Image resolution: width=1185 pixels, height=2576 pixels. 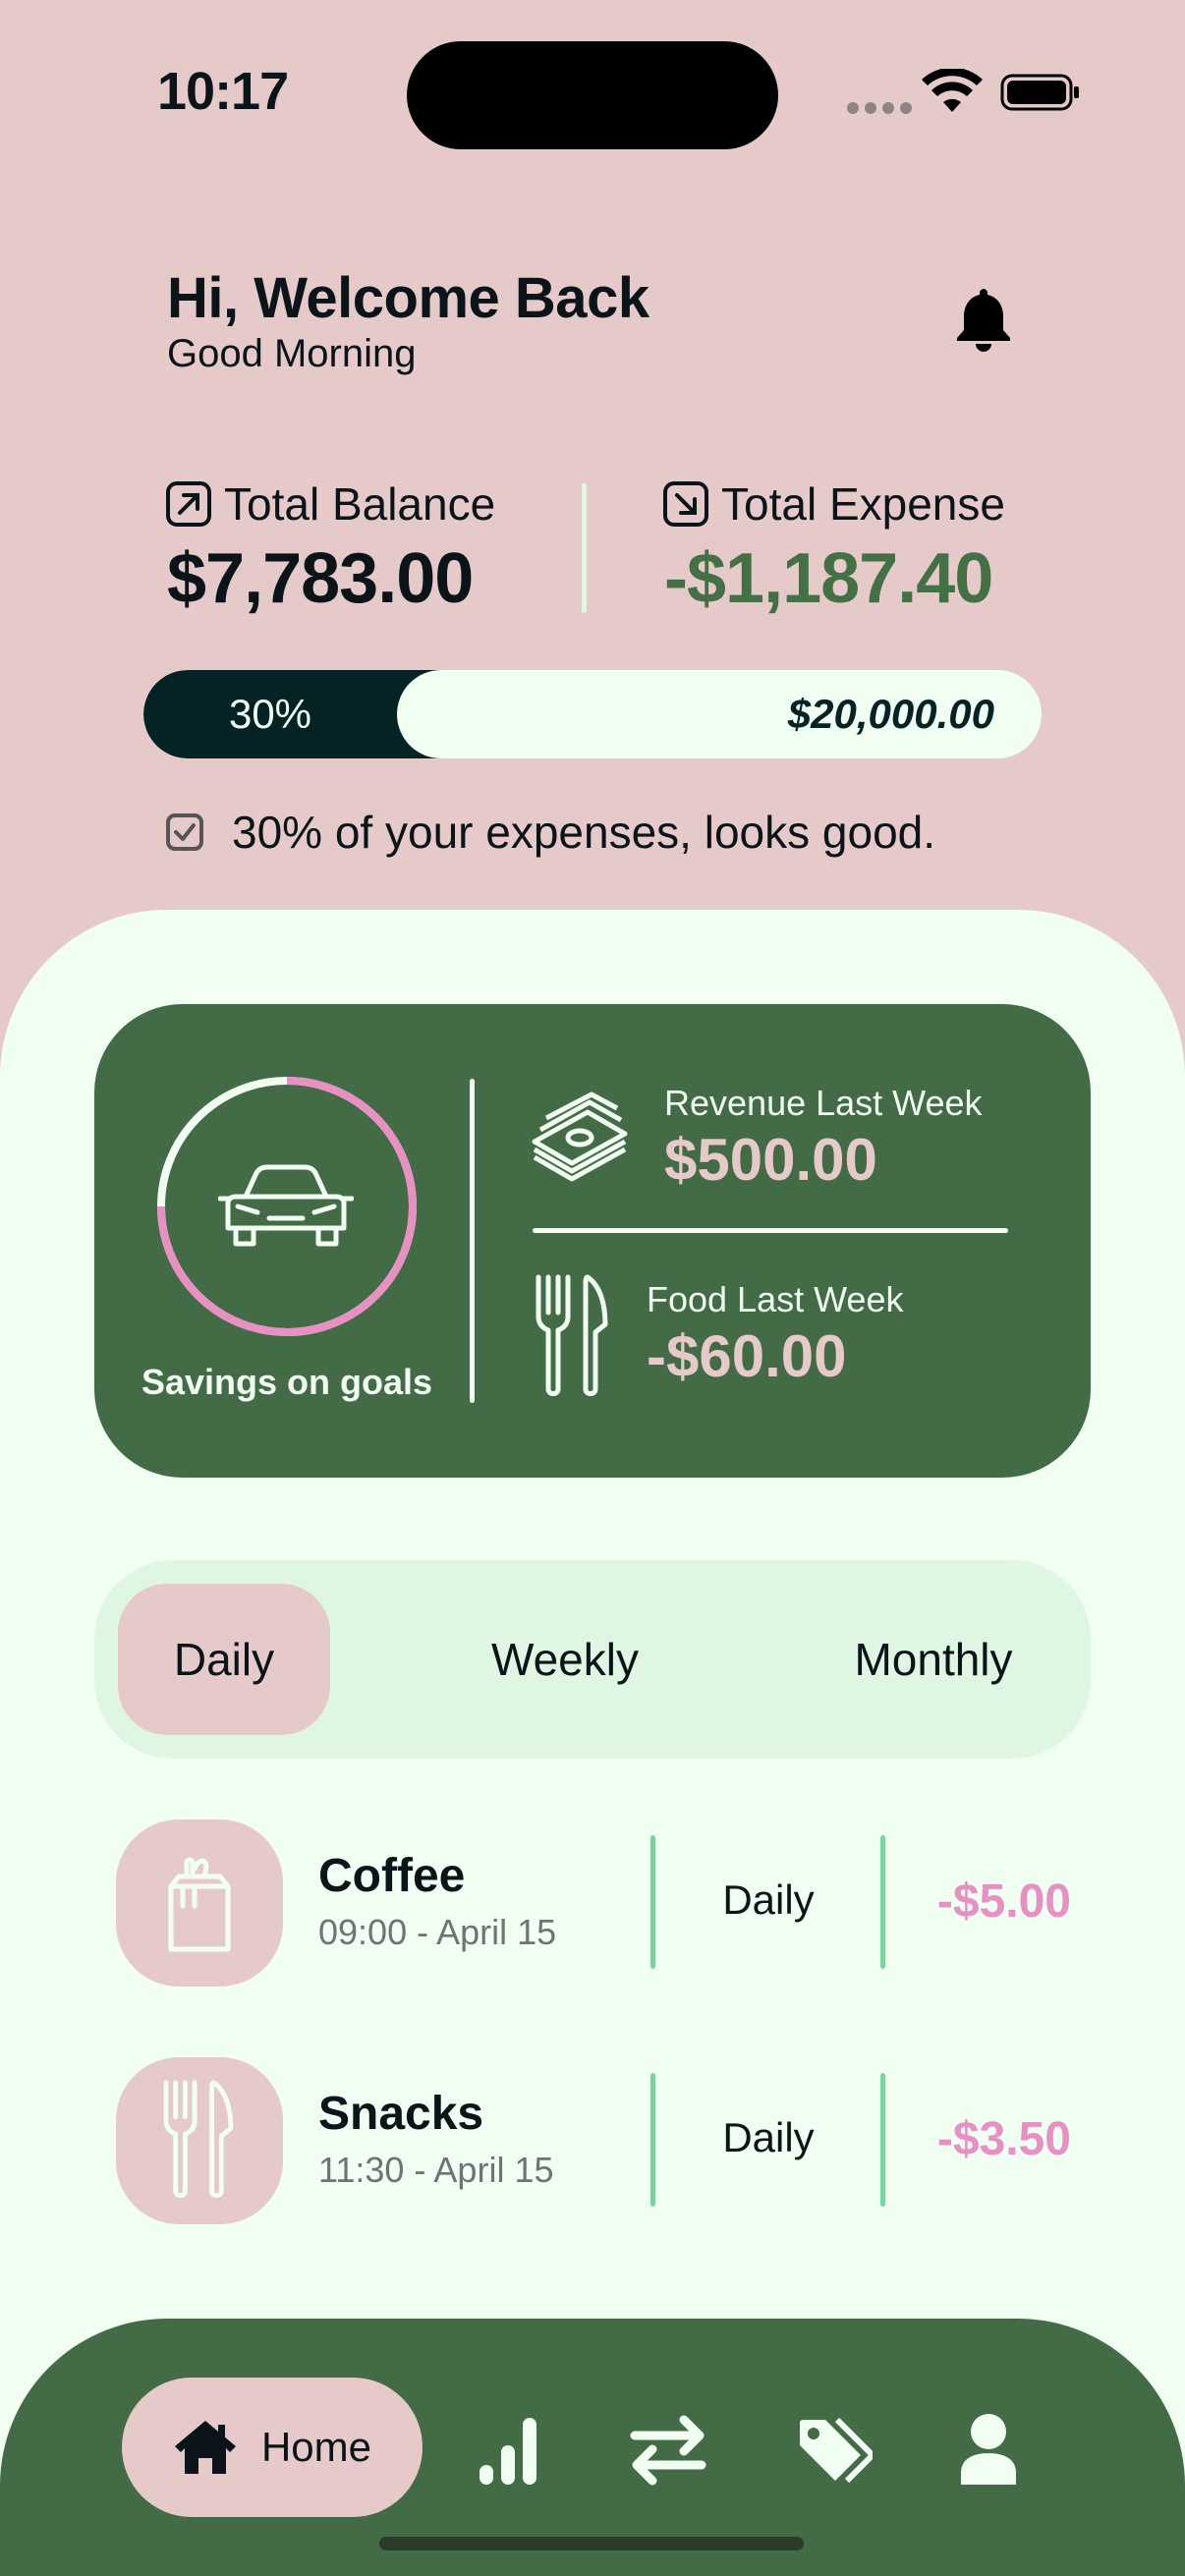 What do you see at coordinates (880, 108) in the screenshot?
I see `cellular-signal-icon` at bounding box center [880, 108].